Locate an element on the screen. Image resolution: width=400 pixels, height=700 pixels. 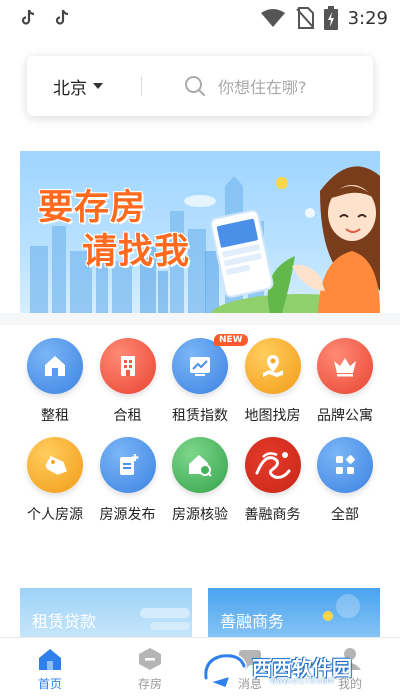
status-bar: 3:29 is located at coordinates (200, 18).